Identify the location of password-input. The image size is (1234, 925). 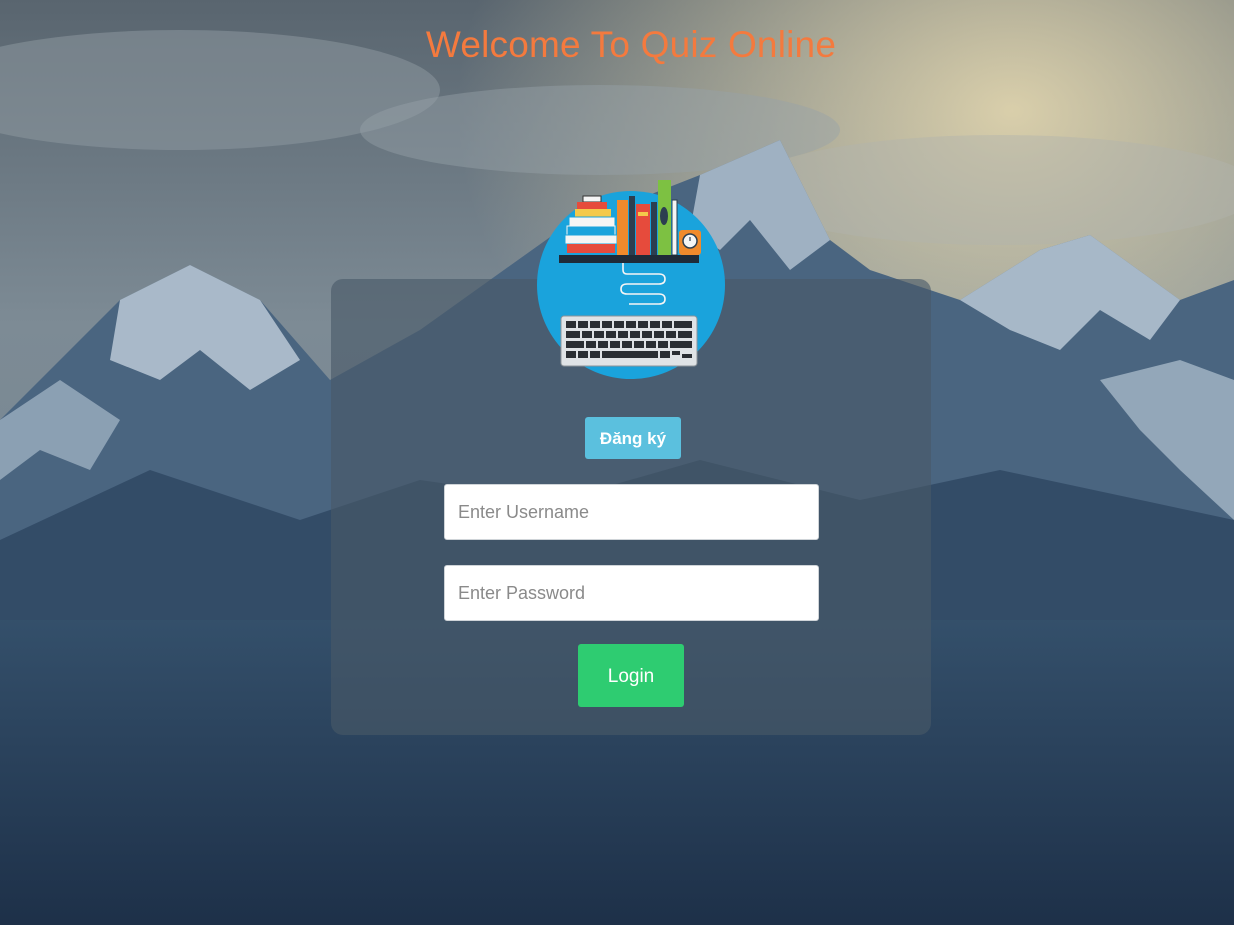
(631, 593).